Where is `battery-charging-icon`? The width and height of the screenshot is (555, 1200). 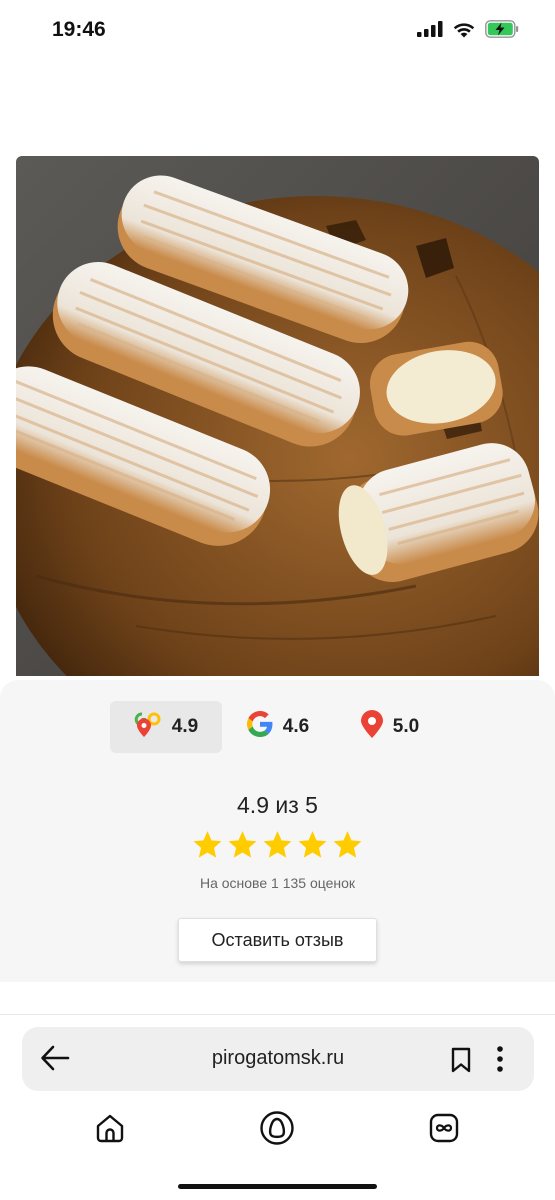
battery-charging-icon is located at coordinates (502, 31).